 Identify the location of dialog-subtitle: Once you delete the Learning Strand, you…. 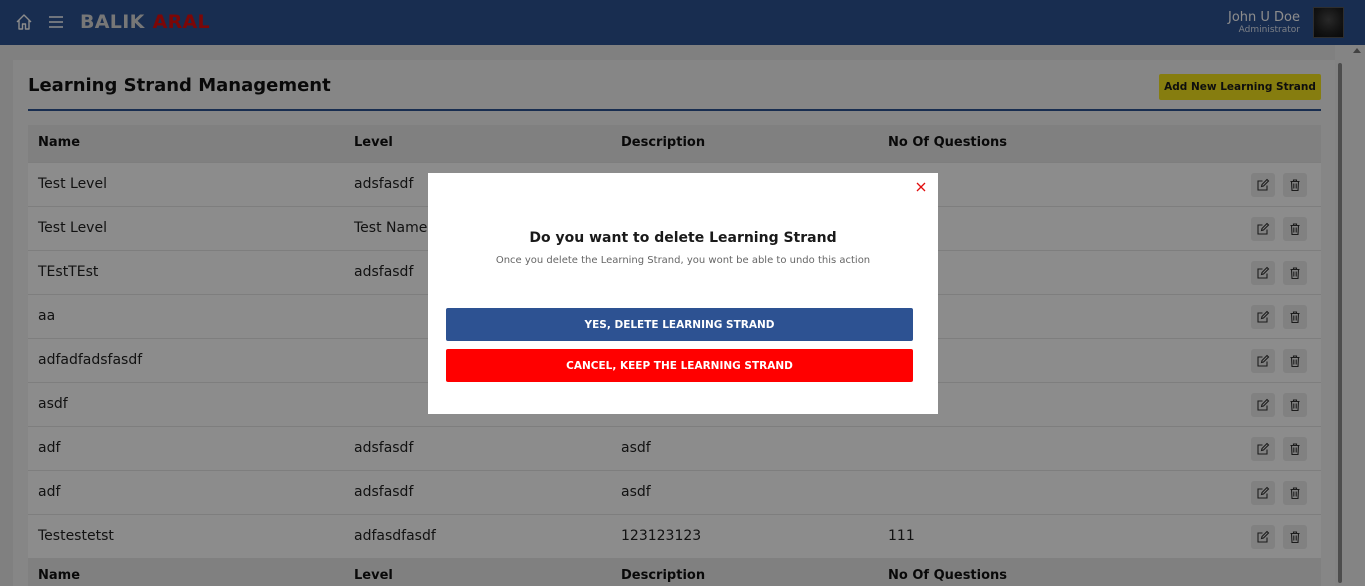
(683, 260).